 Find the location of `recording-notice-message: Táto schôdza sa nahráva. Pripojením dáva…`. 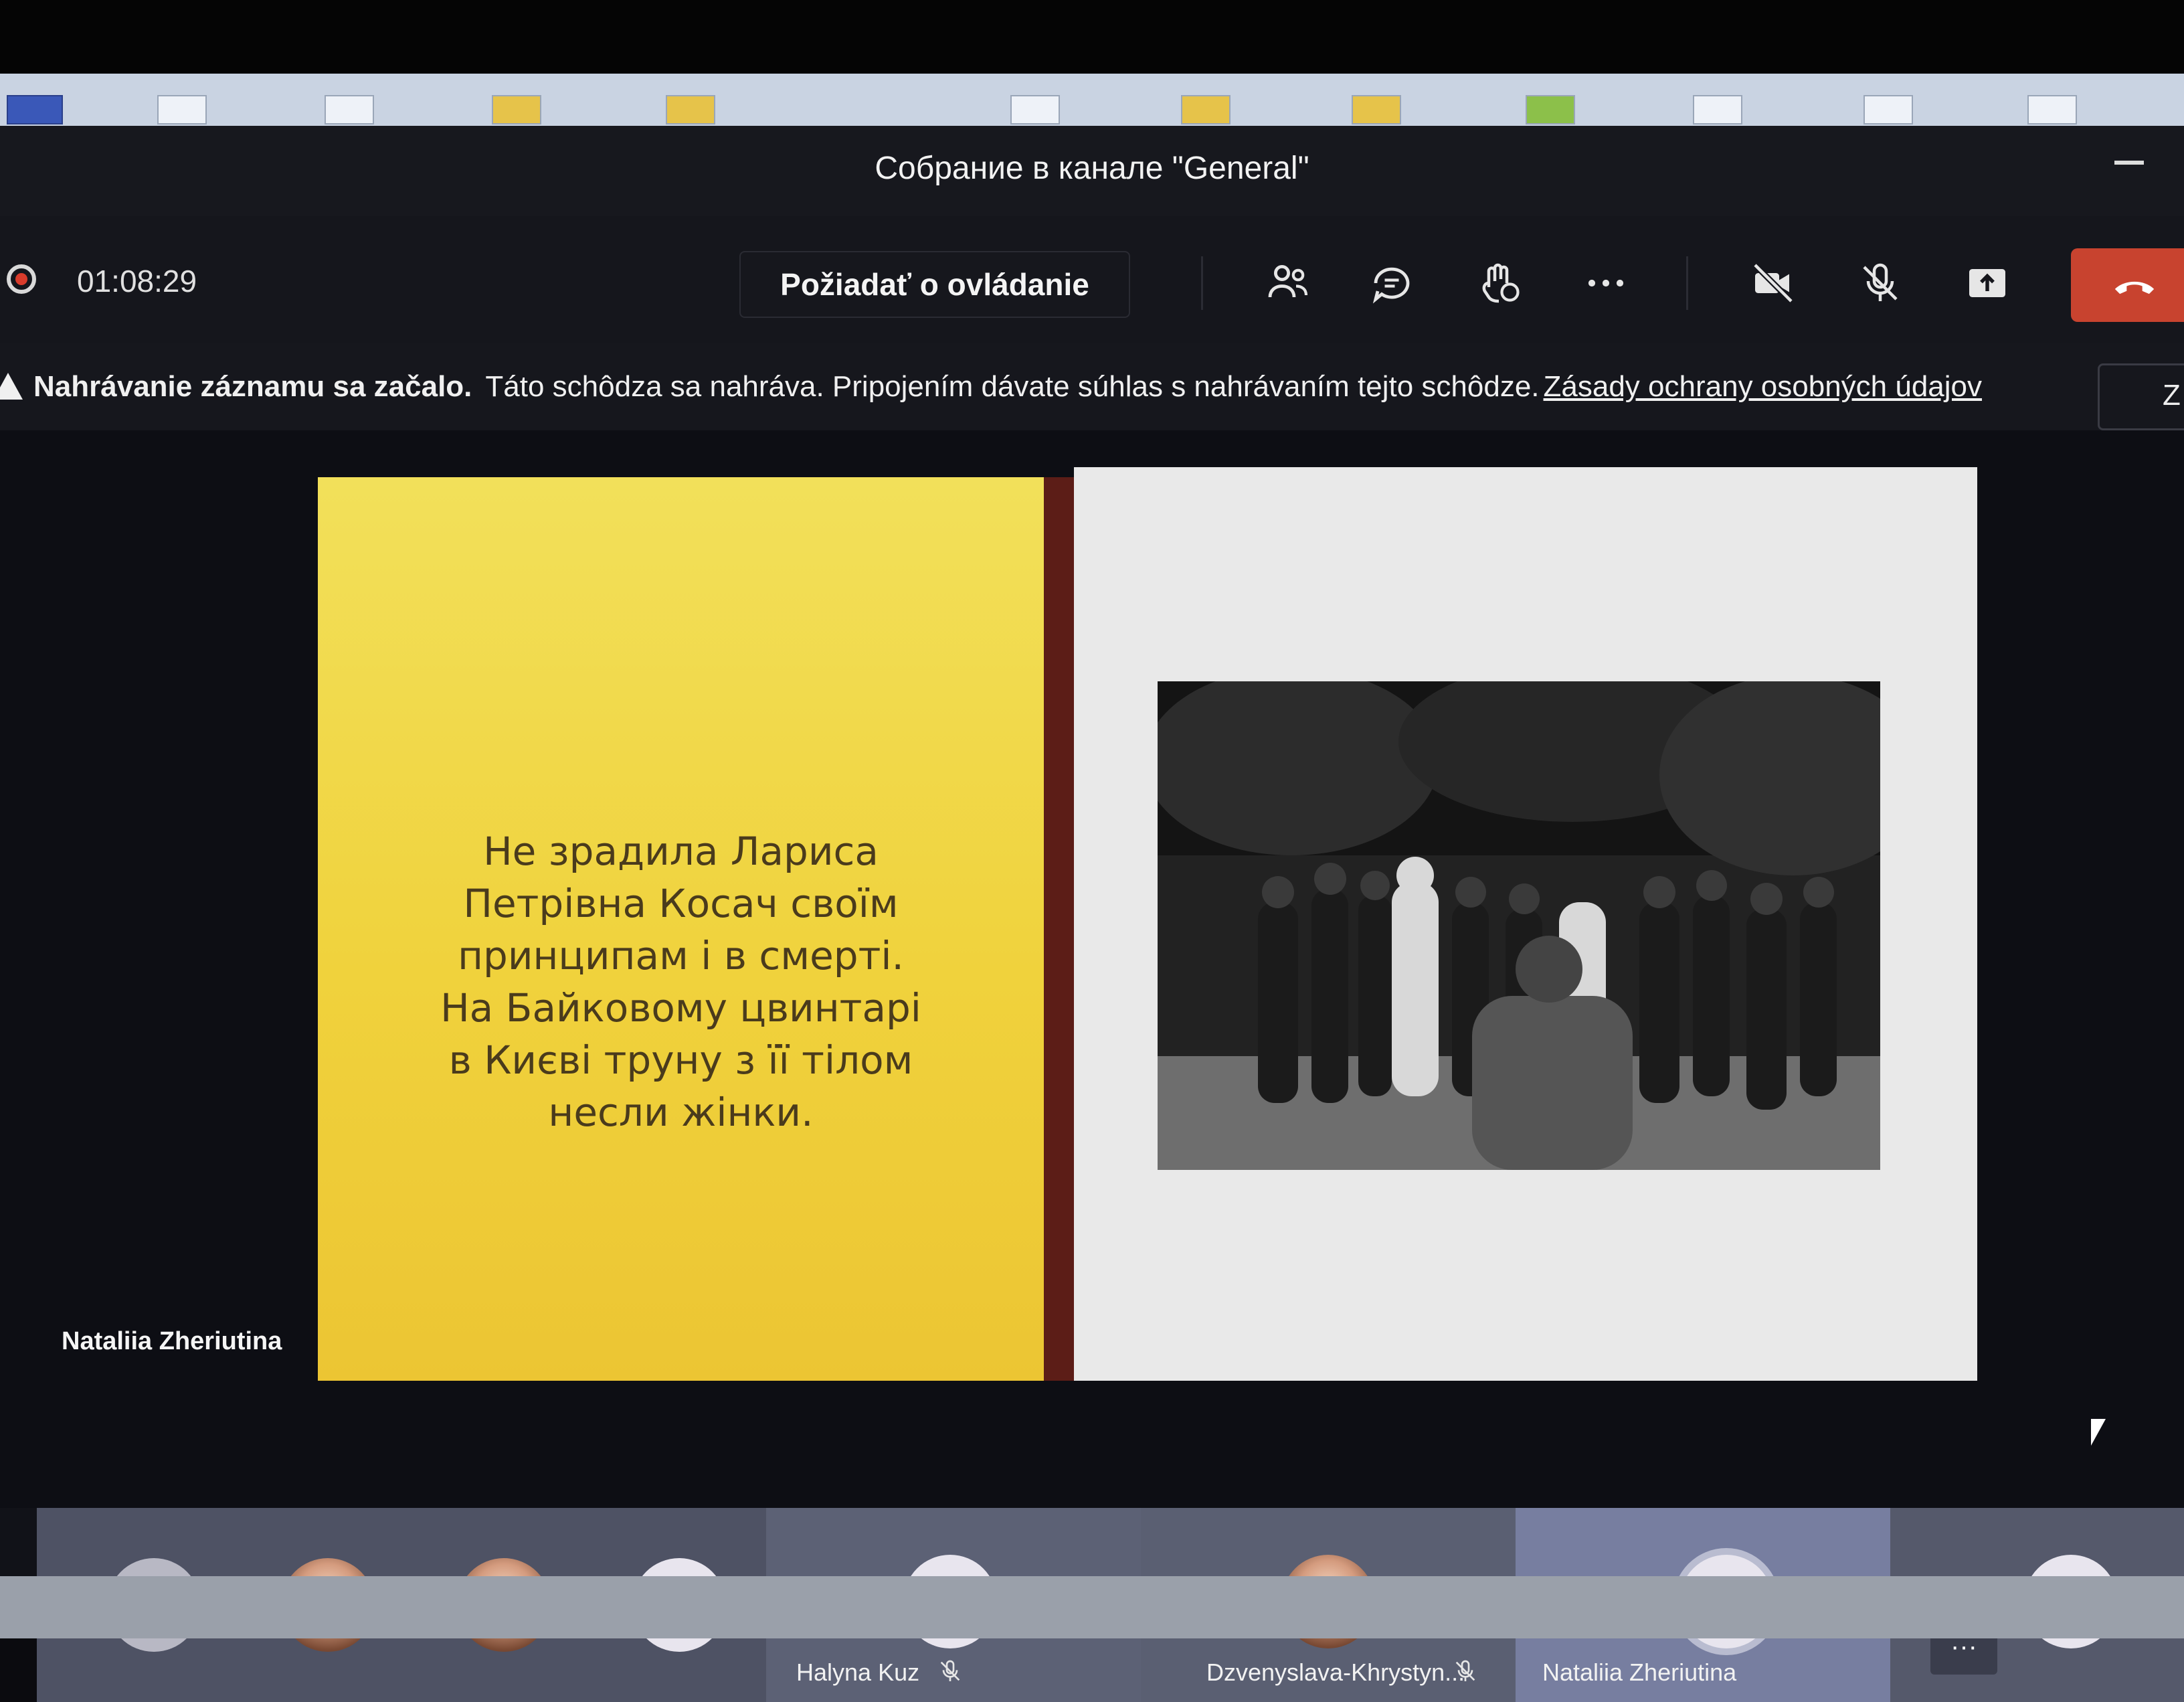

recording-notice-message: Táto schôdza sa nahráva. Pripojením dáva… is located at coordinates (1012, 386).